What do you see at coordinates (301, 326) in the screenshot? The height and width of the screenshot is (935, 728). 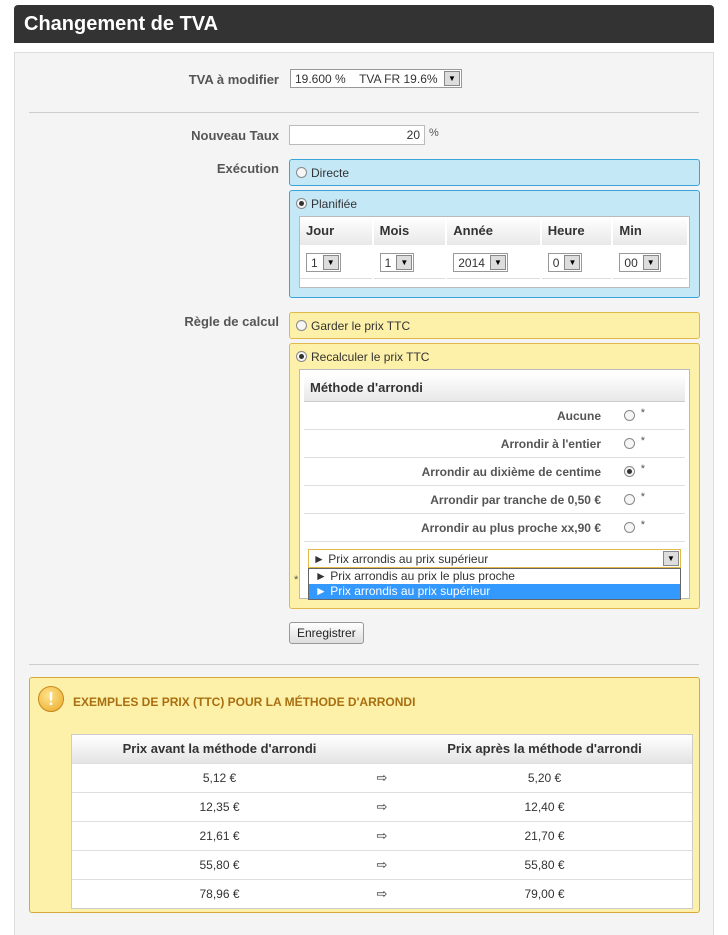 I see `radio-garder` at bounding box center [301, 326].